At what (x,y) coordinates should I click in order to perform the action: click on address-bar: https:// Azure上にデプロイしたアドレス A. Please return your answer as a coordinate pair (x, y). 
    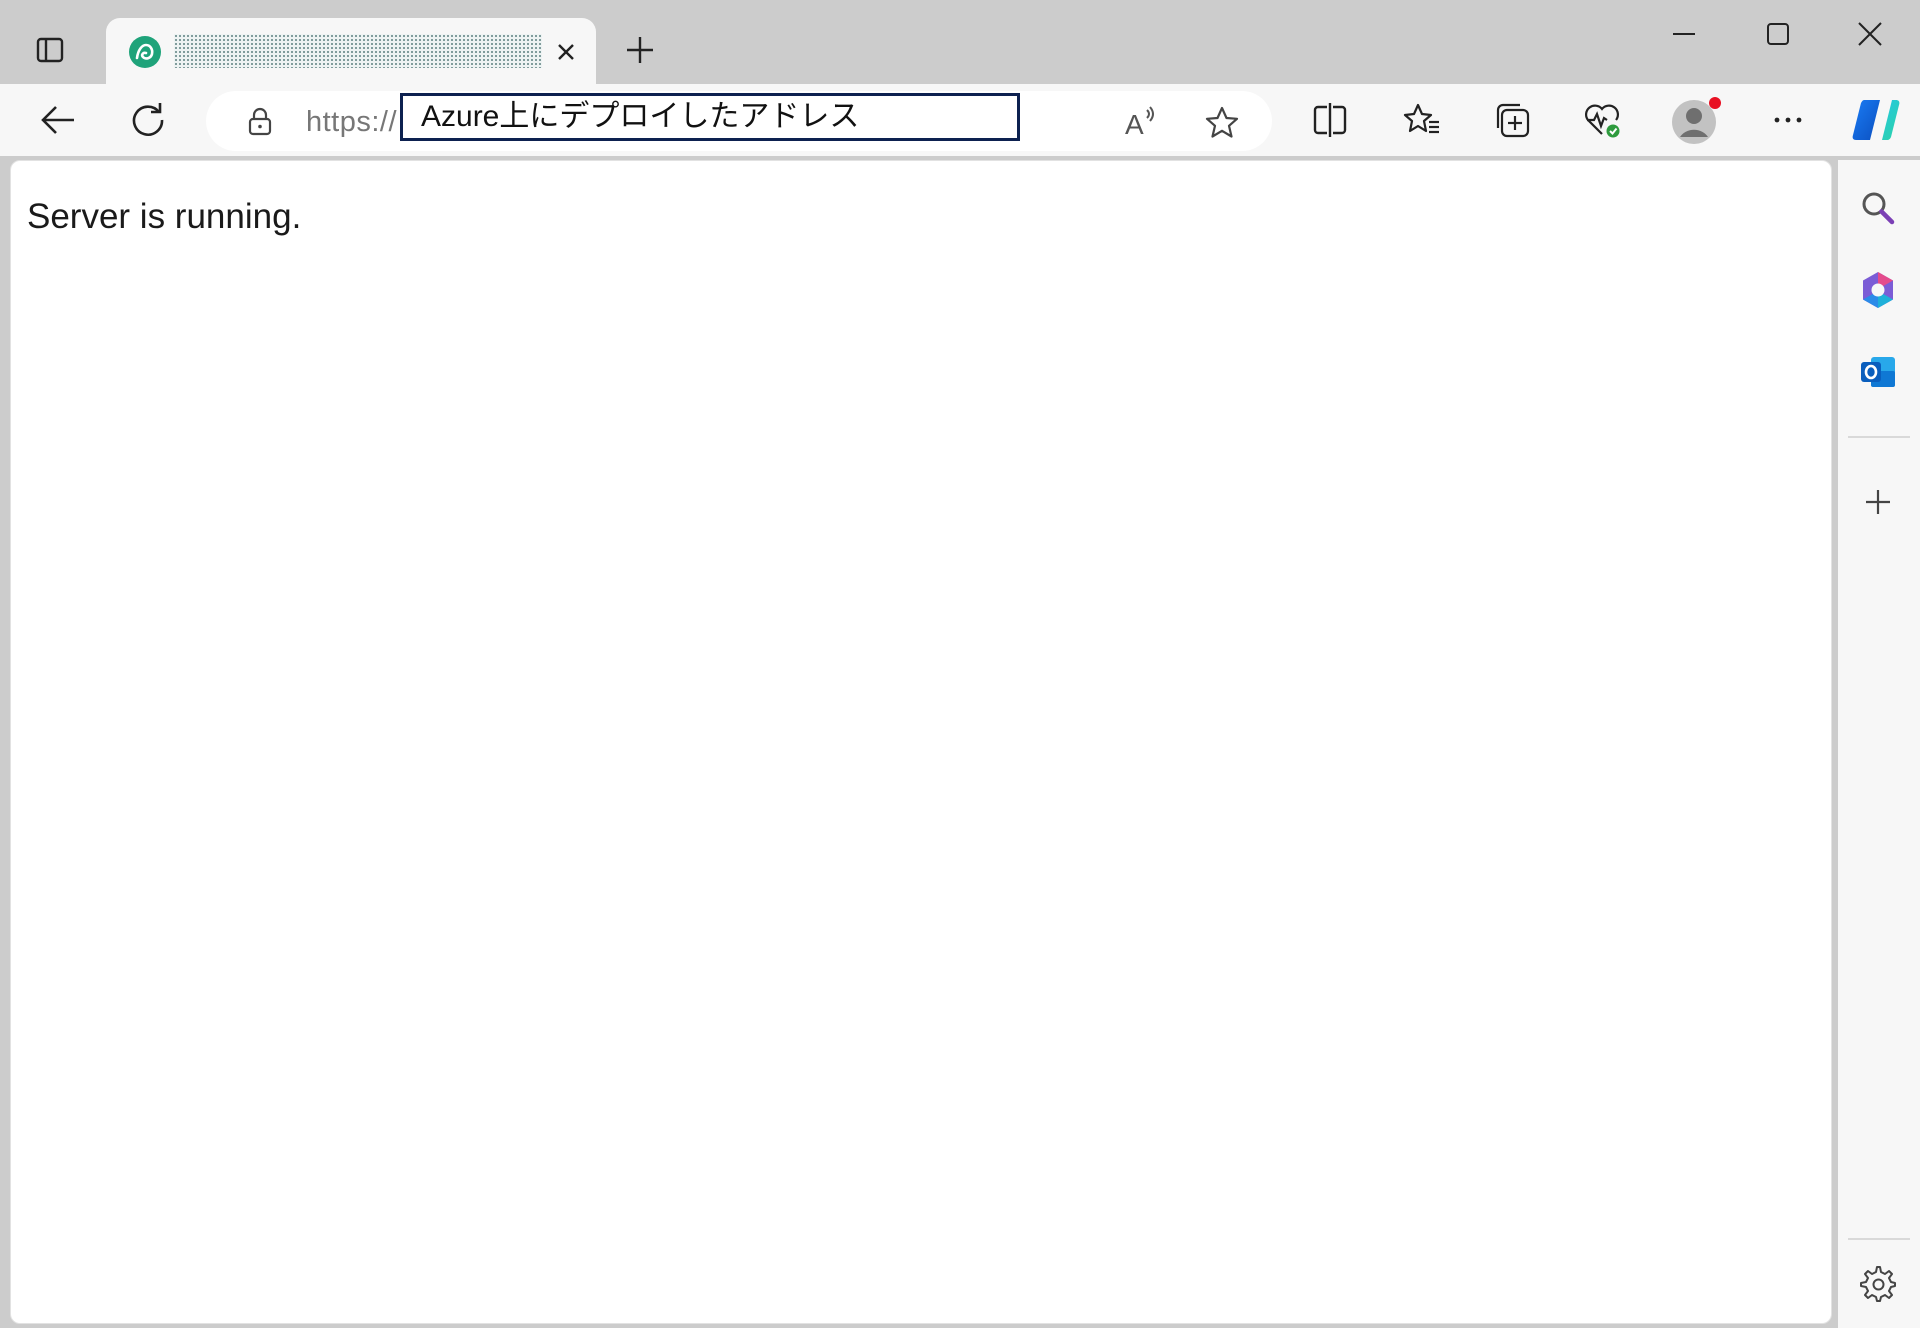
    Looking at the image, I should click on (739, 121).